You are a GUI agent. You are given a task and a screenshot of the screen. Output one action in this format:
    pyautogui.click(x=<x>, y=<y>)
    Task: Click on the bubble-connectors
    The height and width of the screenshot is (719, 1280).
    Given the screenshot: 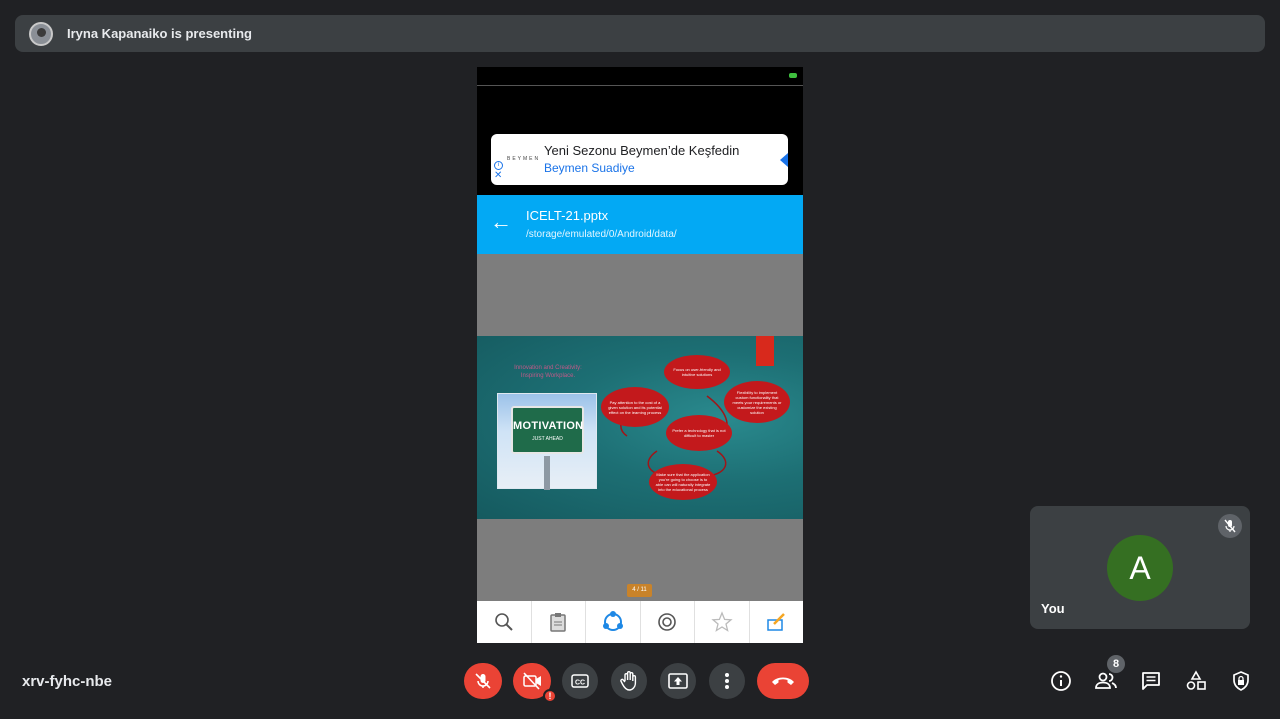 What is the action you would take?
    pyautogui.click(x=674, y=436)
    